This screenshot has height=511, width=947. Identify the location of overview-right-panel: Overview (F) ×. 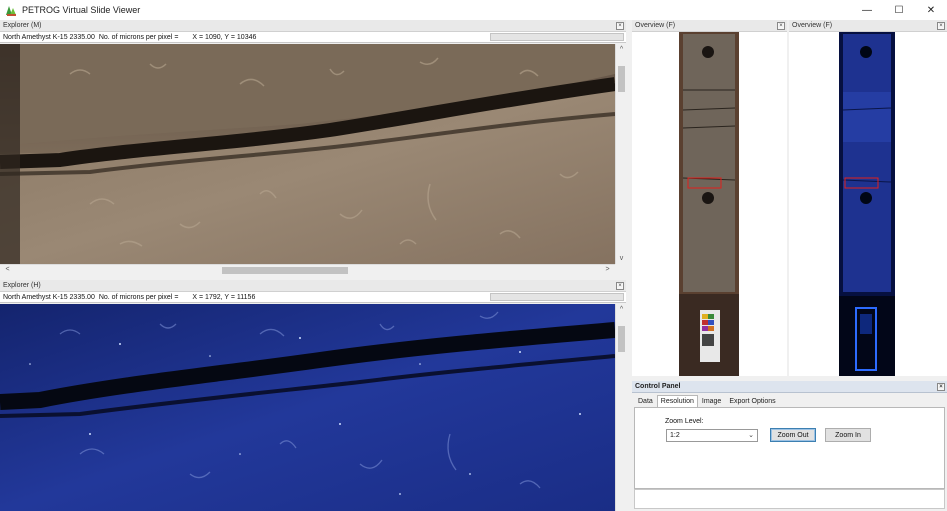
(868, 198).